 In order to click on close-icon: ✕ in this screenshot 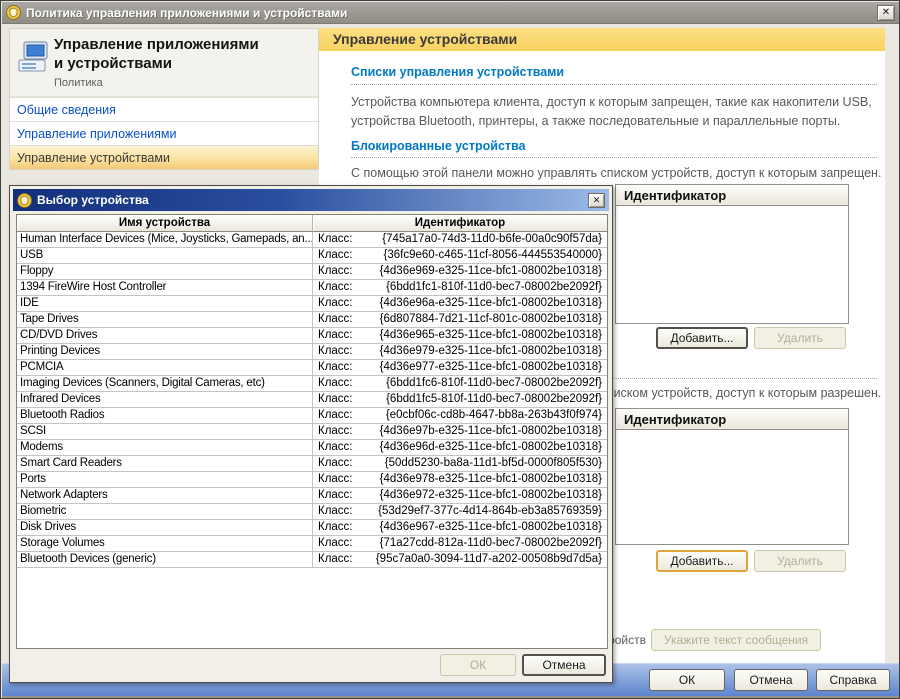, I will do `click(596, 199)`.